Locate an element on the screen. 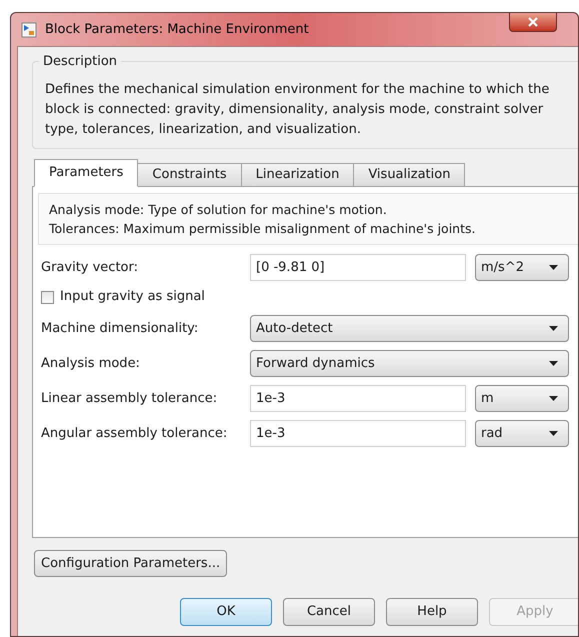 Image resolution: width=579 pixels, height=637 pixels. close-icon is located at coordinates (533, 22).